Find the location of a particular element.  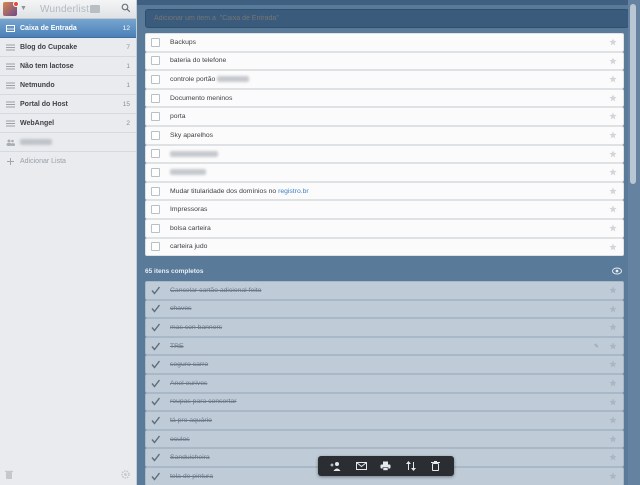

task-label: TRE is located at coordinates (396, 346).